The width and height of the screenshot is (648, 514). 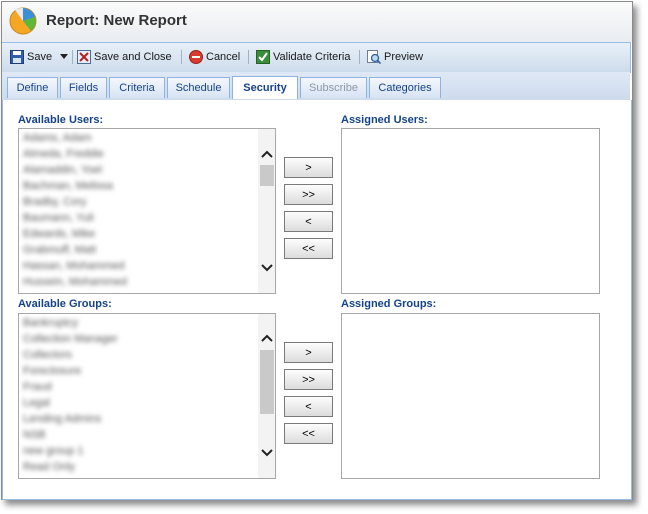 What do you see at coordinates (63, 155) in the screenshot?
I see `list-item: Almeda, Freddie` at bounding box center [63, 155].